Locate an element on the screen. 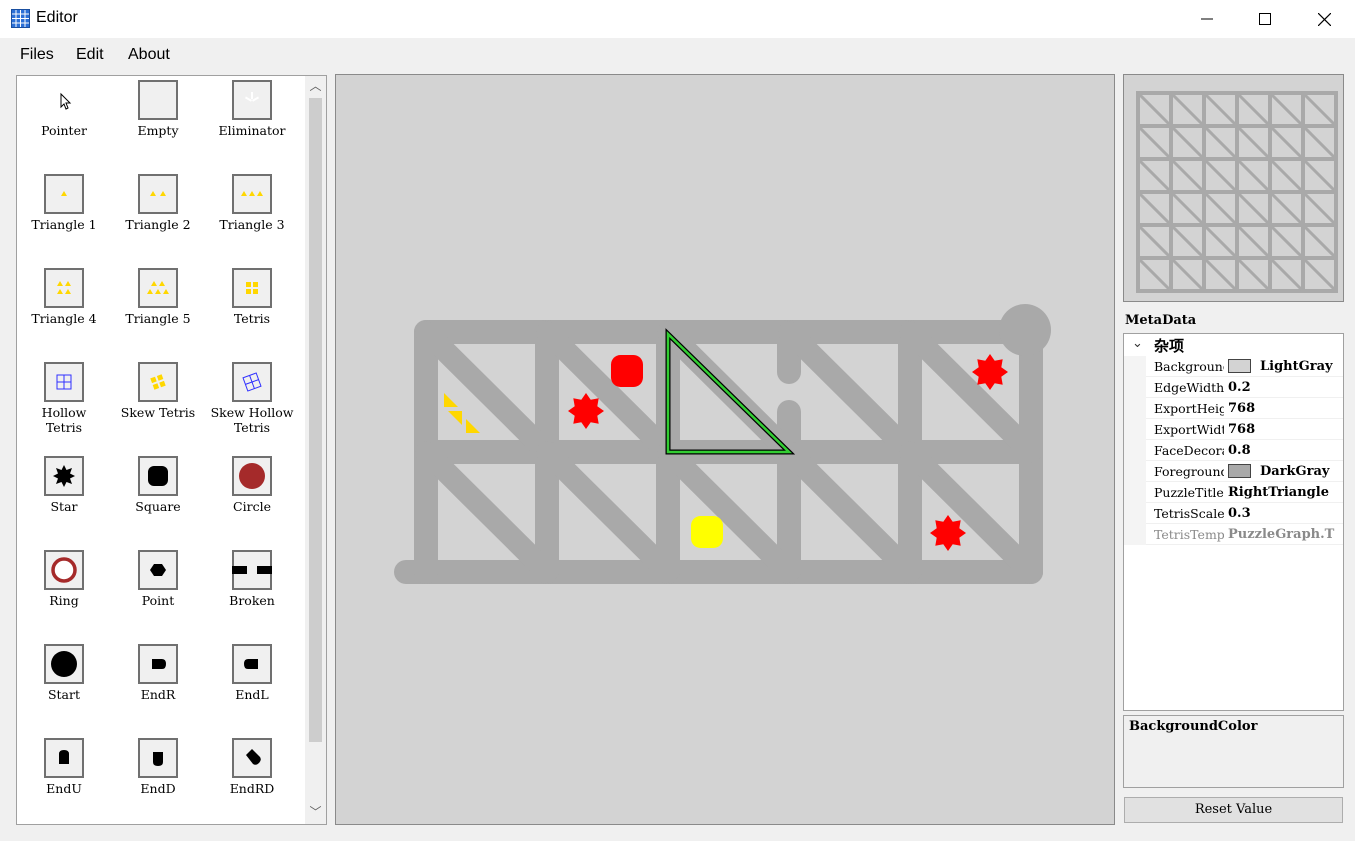  tool-triangle-2: Triangle 2 is located at coordinates (158, 215).